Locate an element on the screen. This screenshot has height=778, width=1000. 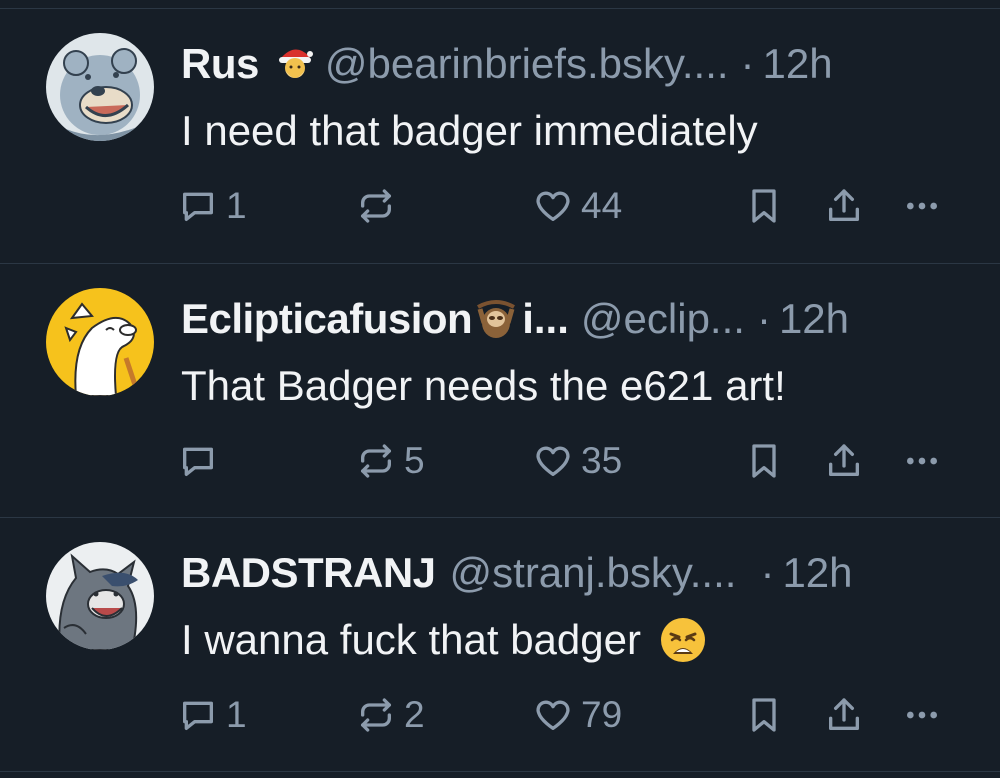
repost-button: 2 is located at coordinates (390, 715).